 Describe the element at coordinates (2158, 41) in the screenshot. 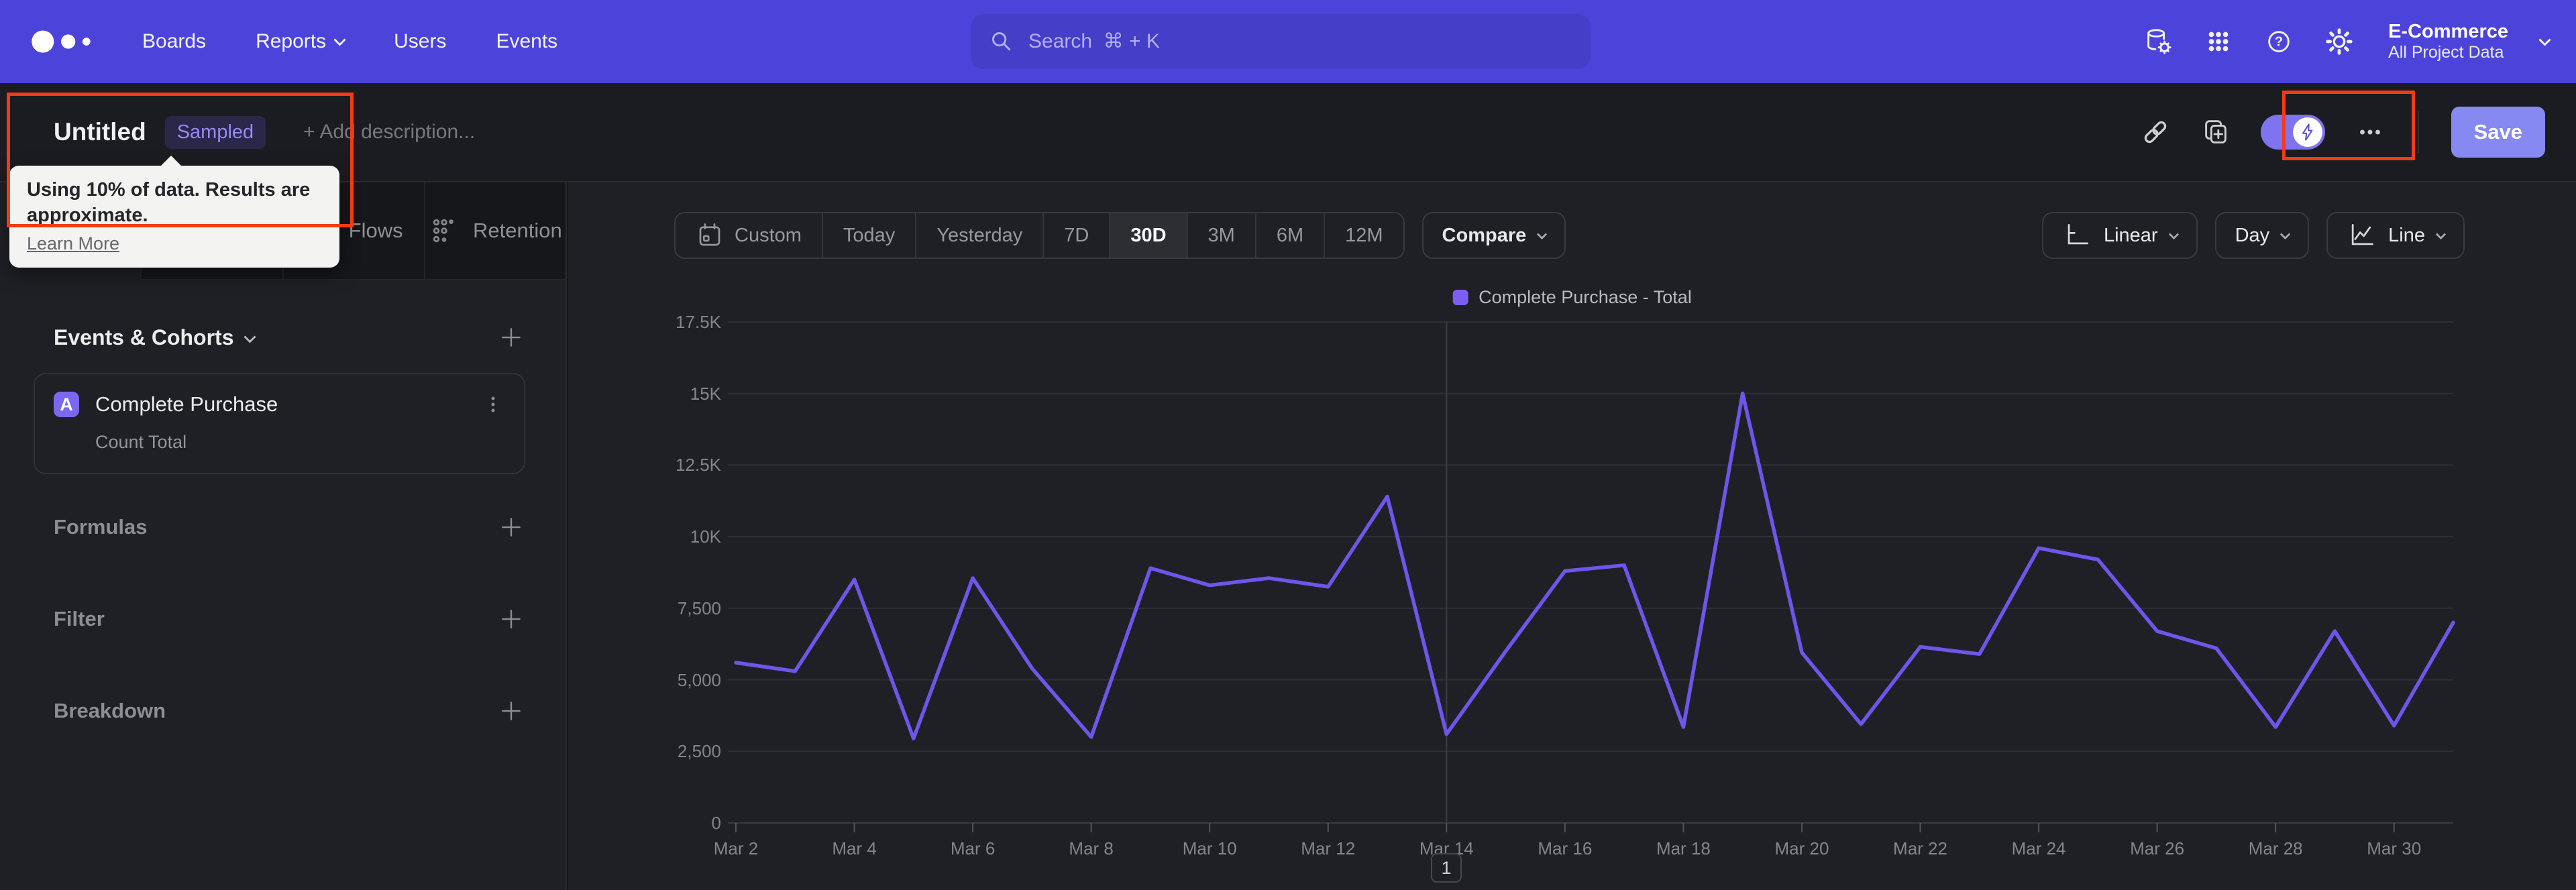

I see `data-management-icon` at that location.